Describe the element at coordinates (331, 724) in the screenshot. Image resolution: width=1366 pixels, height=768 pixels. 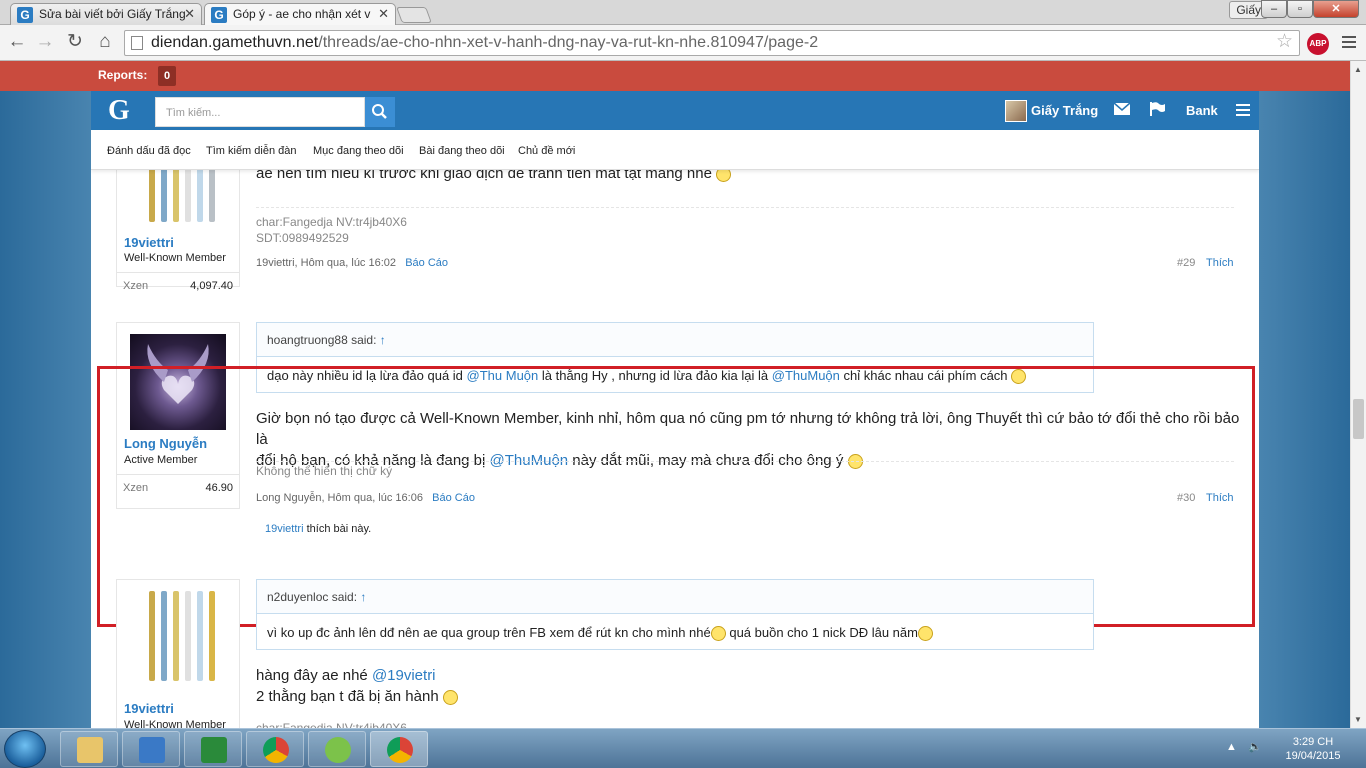
I see `signature-line: char:Fangedja NV:tr4jb40X6` at that location.